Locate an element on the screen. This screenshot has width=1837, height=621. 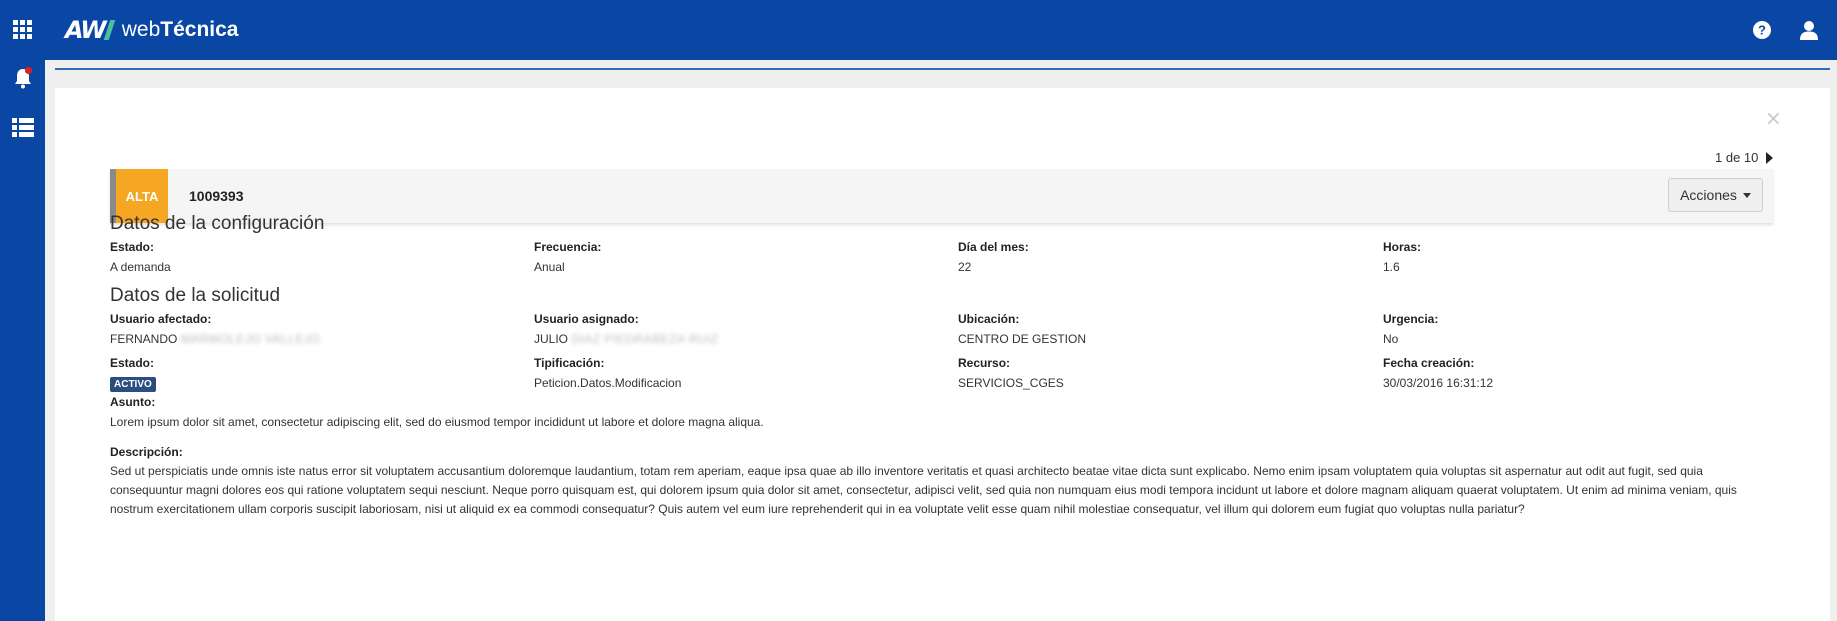
config-section-title: Datos de la configuración is located at coordinates (217, 223).